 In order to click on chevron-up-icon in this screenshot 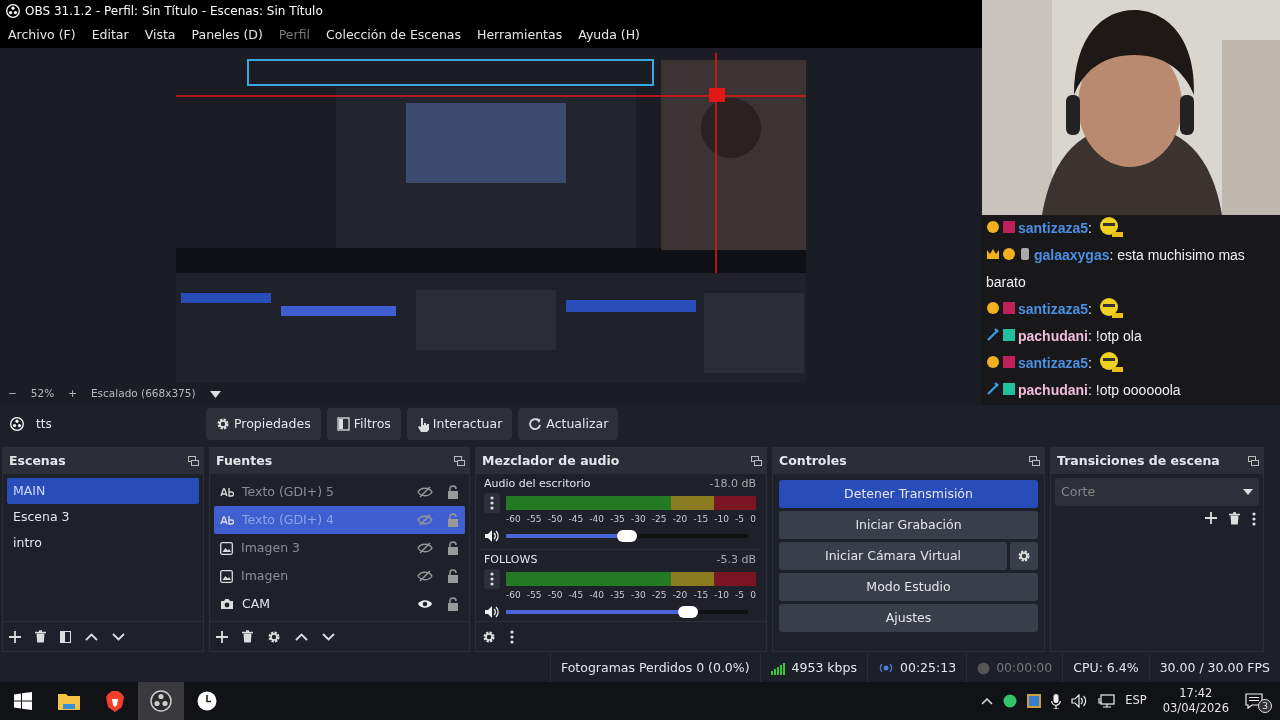, I will do `click(987, 701)`.